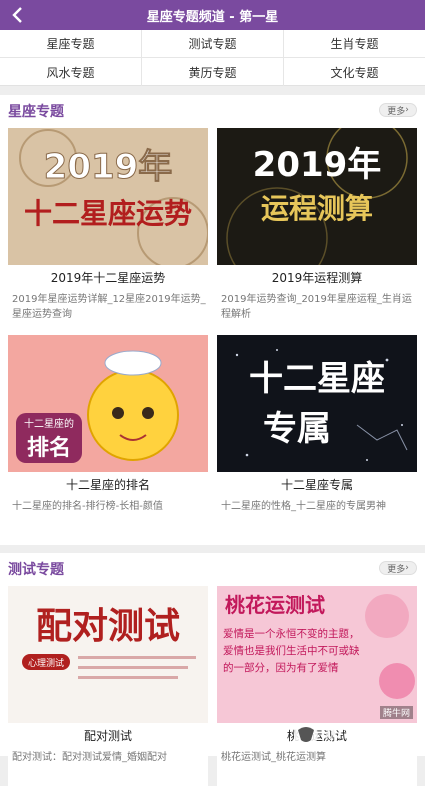 The width and height of the screenshot is (425, 786). What do you see at coordinates (354, 72) in the screenshot?
I see `nav-item-culture: 文化专题` at bounding box center [354, 72].